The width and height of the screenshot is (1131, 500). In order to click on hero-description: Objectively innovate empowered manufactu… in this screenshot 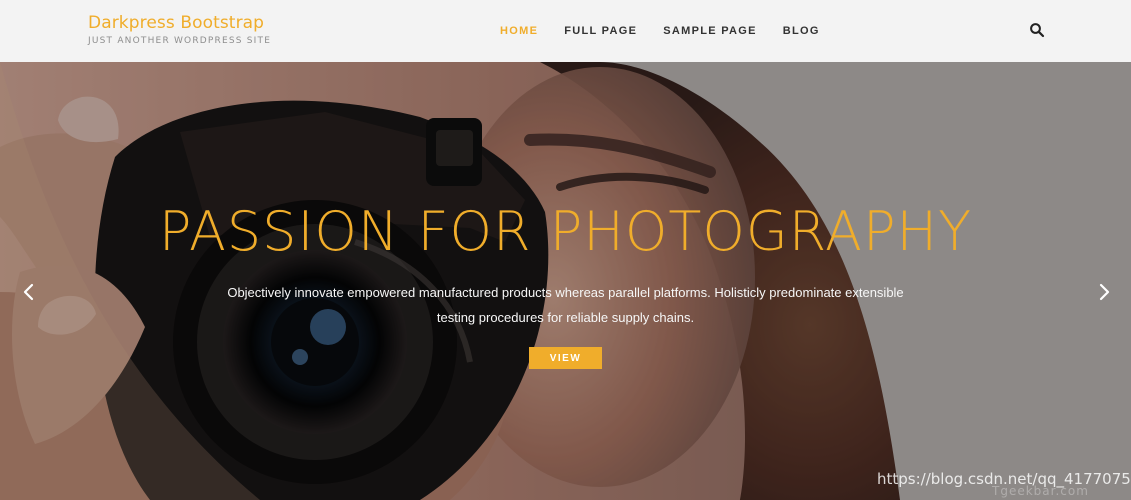, I will do `click(565, 305)`.